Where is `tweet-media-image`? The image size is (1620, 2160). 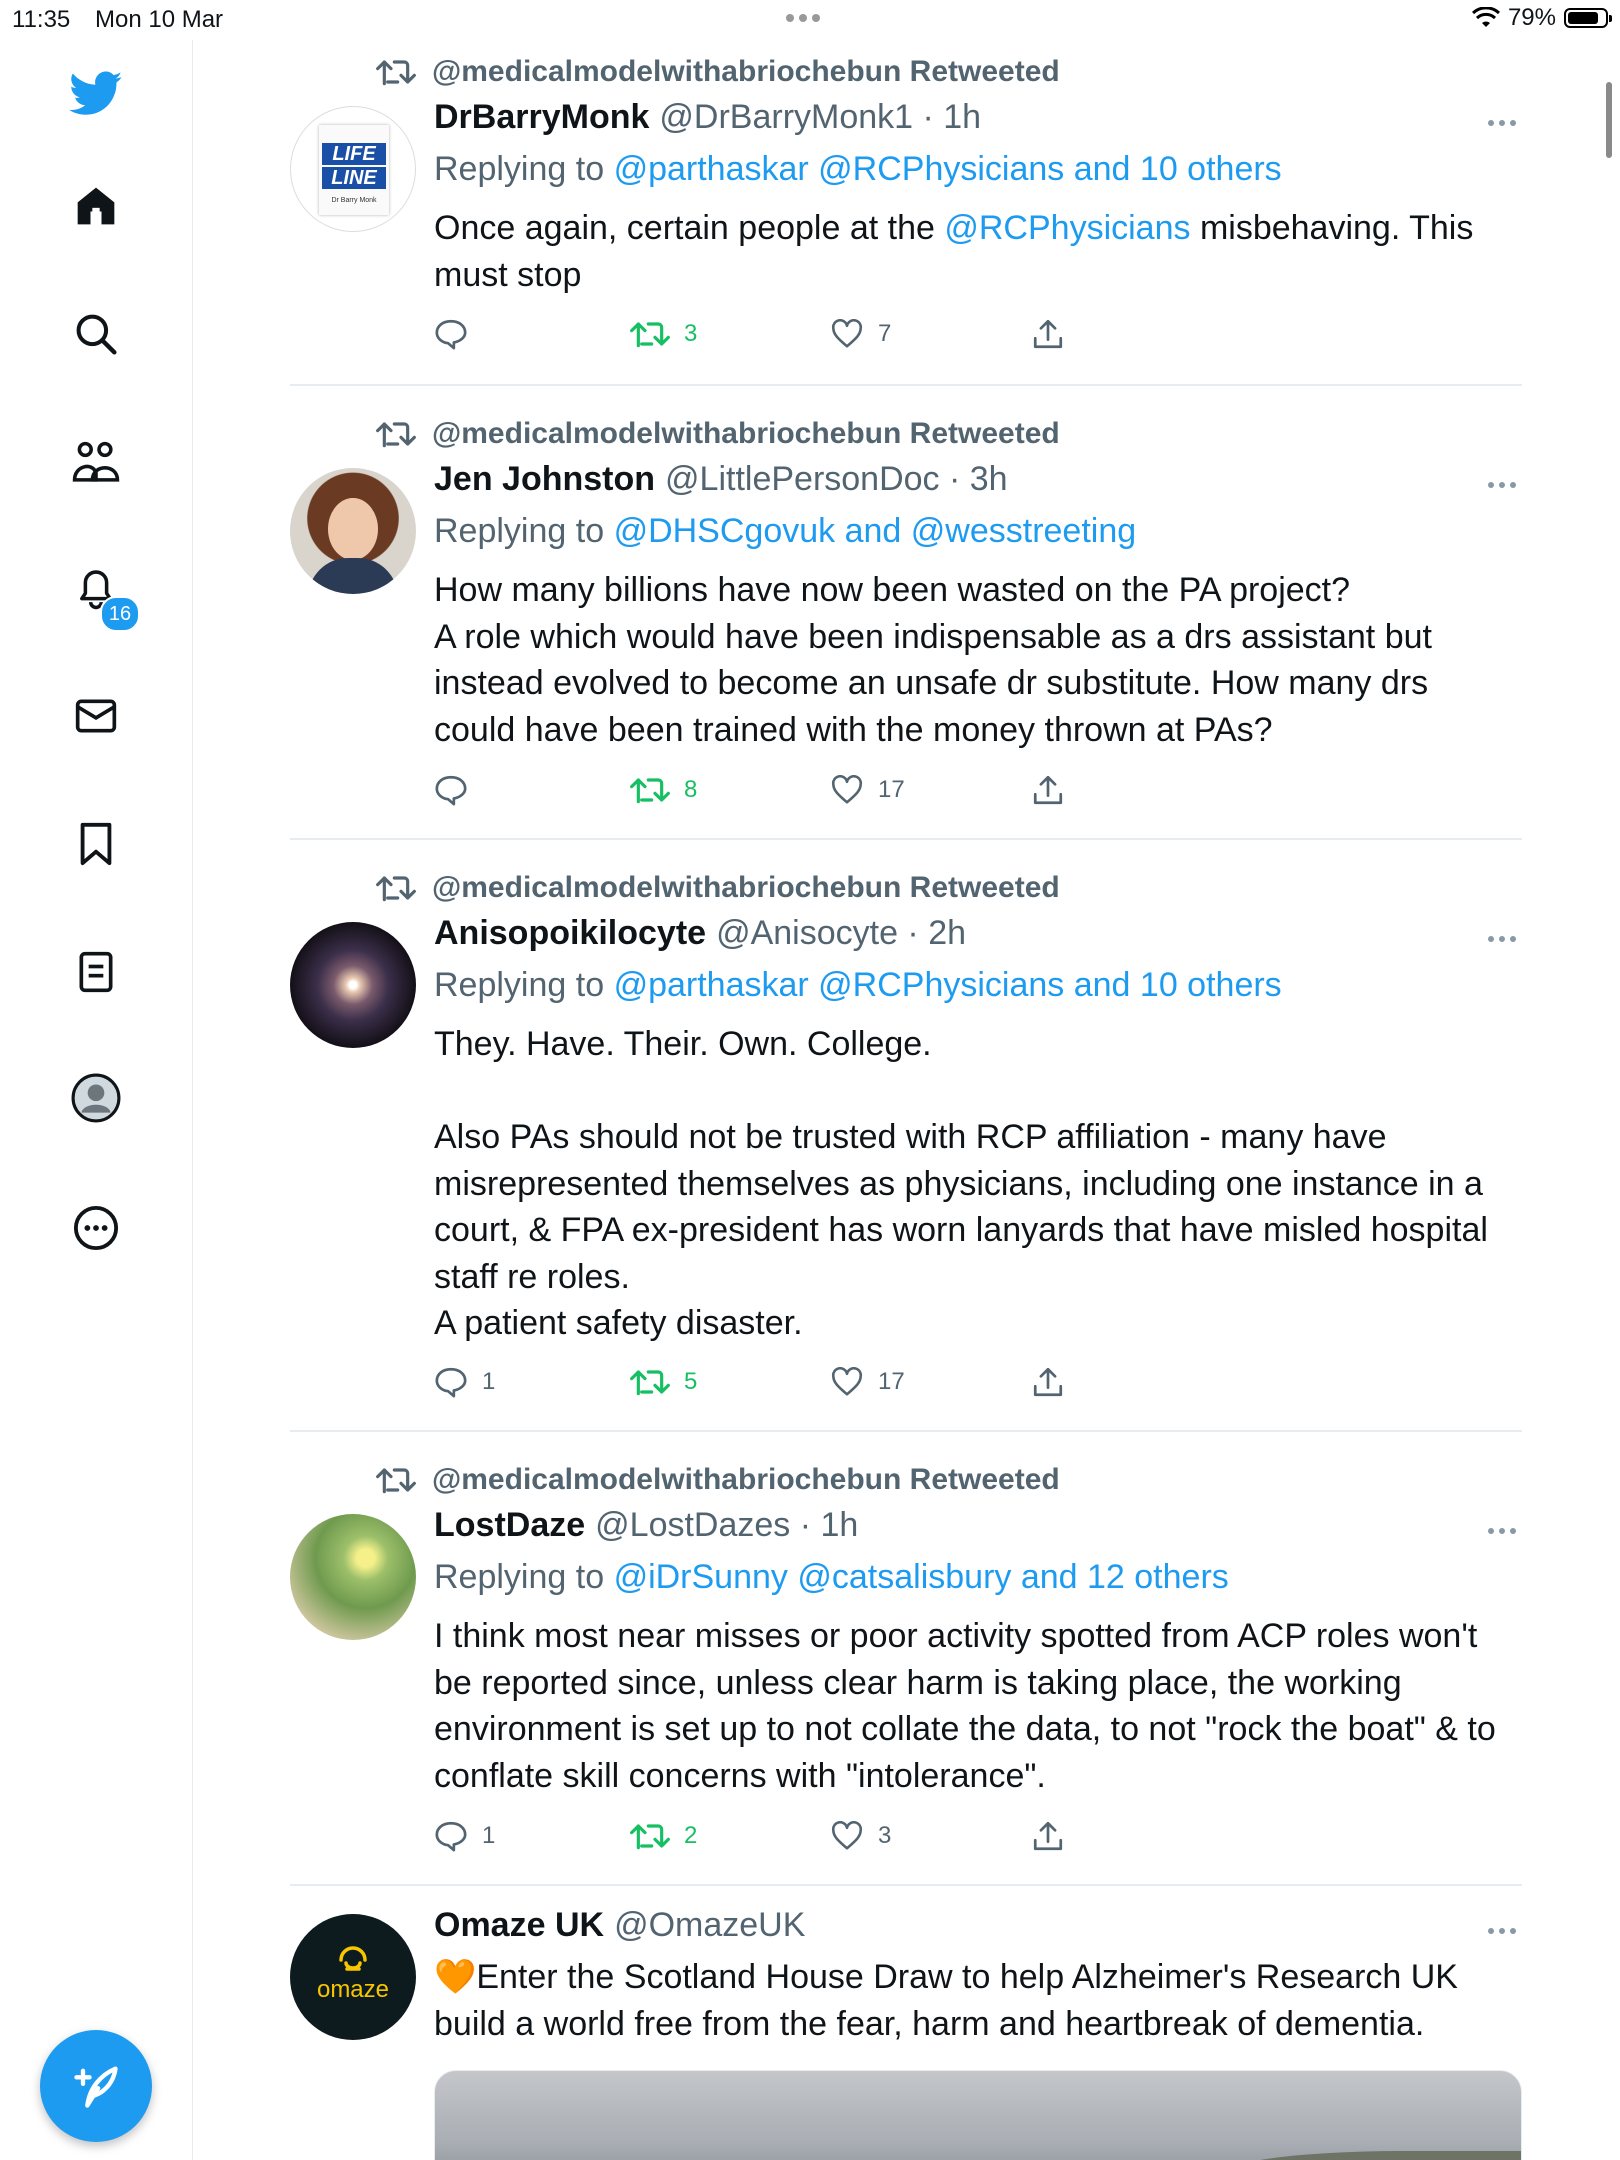 tweet-media-image is located at coordinates (978, 2115).